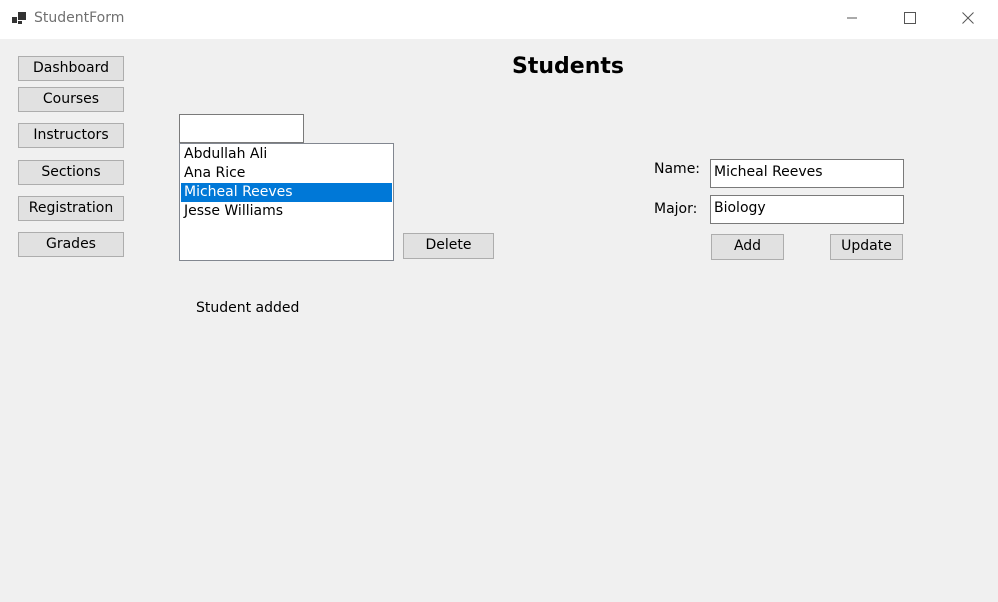 The height and width of the screenshot is (602, 998). I want to click on grades-button: Grades, so click(71, 244).